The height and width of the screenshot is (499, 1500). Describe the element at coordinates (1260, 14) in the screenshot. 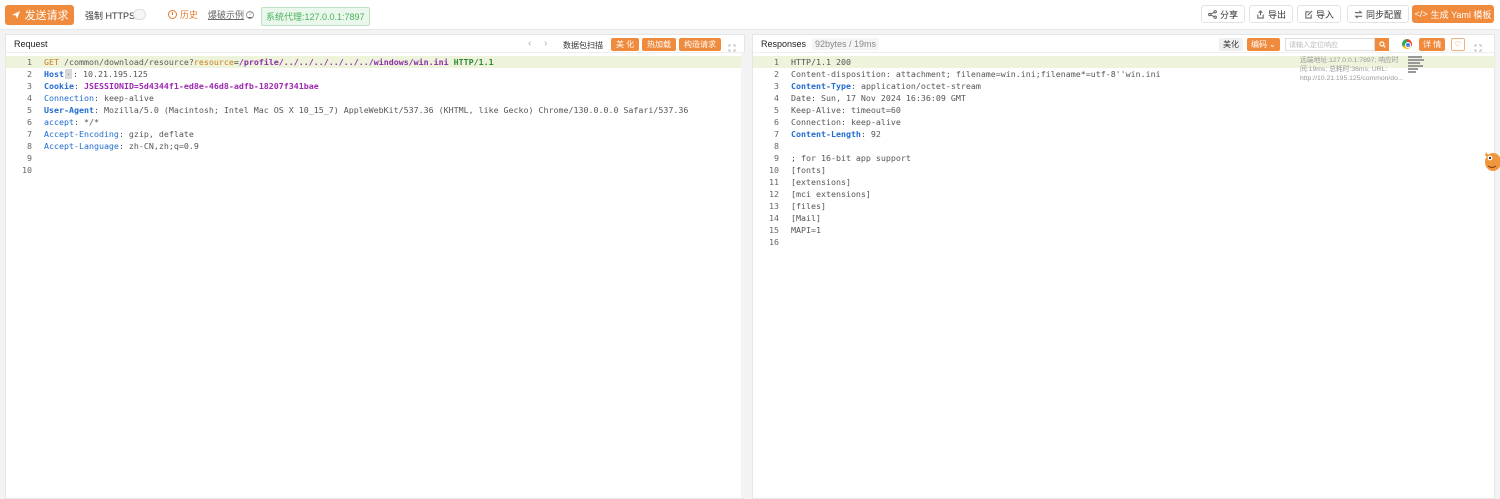

I see `export-icon` at that location.